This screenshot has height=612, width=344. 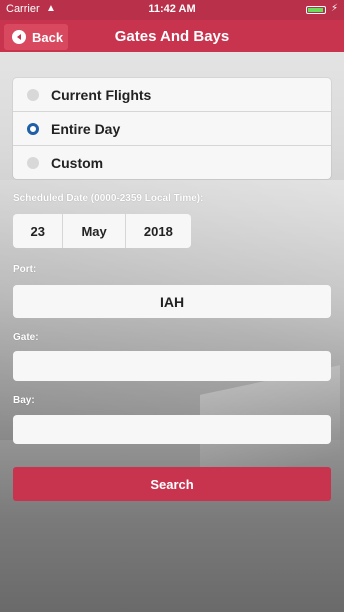 What do you see at coordinates (25, 269) in the screenshot?
I see `port-label: Port:` at bounding box center [25, 269].